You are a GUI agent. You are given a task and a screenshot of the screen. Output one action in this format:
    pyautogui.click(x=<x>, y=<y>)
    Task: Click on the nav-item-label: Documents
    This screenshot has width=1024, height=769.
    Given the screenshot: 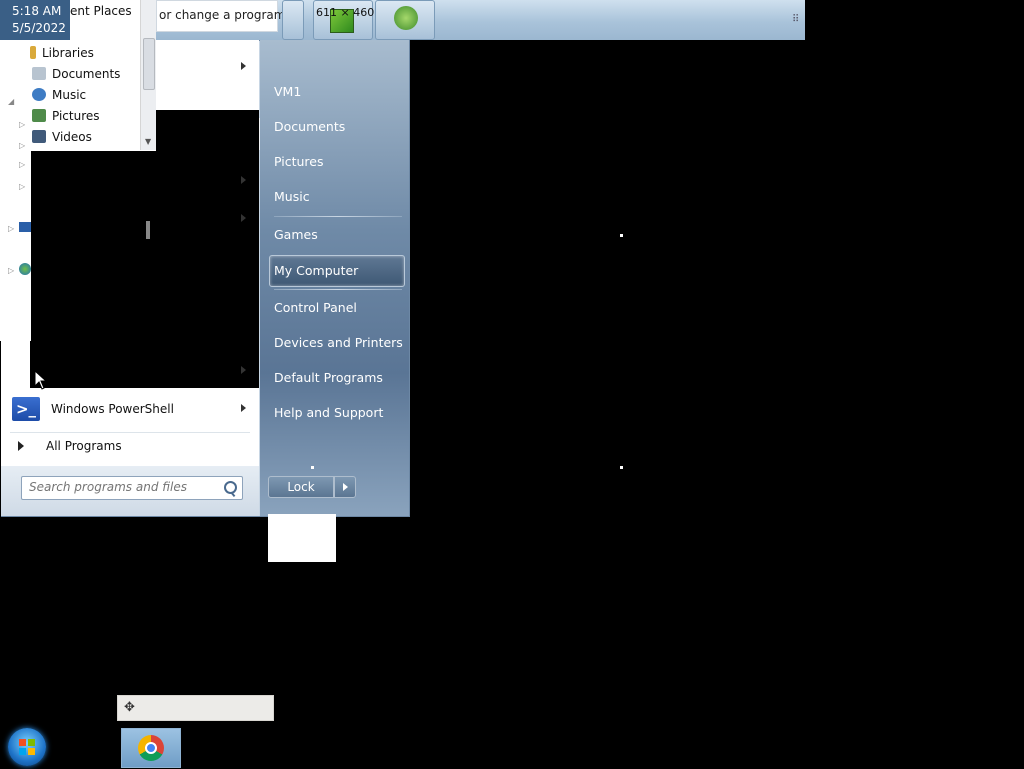 What is the action you would take?
    pyautogui.click(x=86, y=73)
    